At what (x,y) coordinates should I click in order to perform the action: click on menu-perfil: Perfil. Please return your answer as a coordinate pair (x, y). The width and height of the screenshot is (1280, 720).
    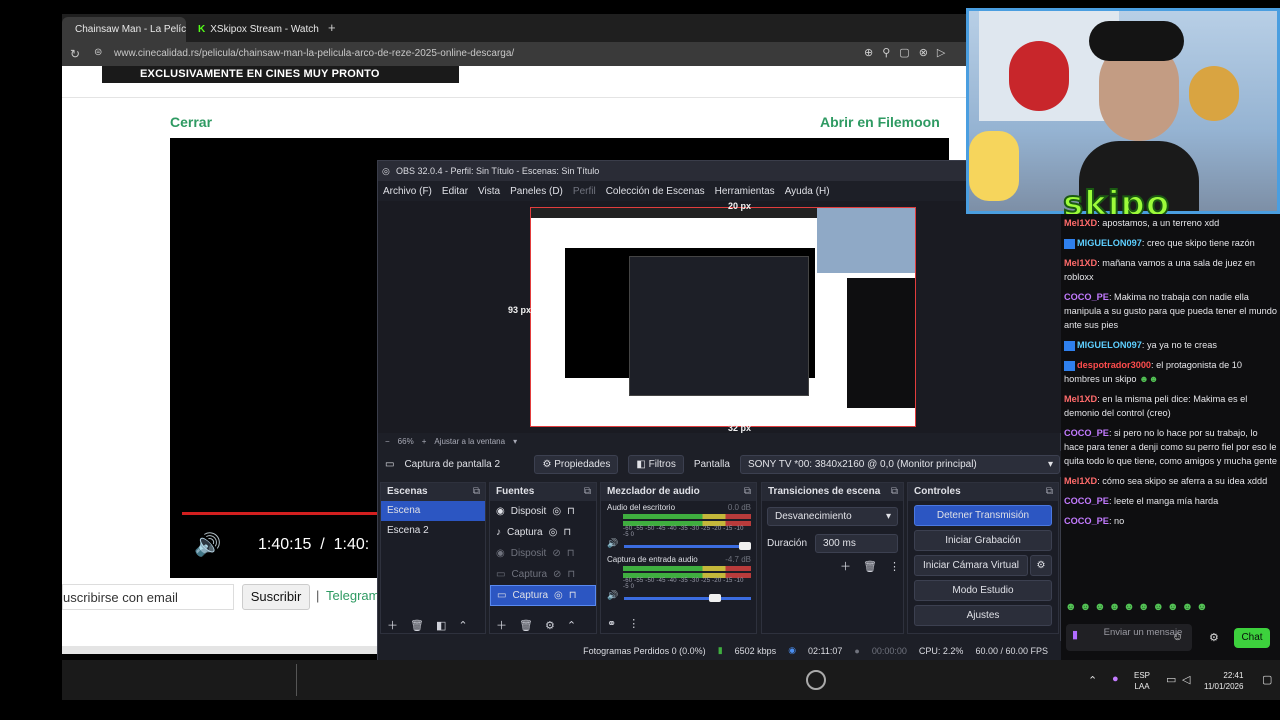
    Looking at the image, I should click on (584, 191).